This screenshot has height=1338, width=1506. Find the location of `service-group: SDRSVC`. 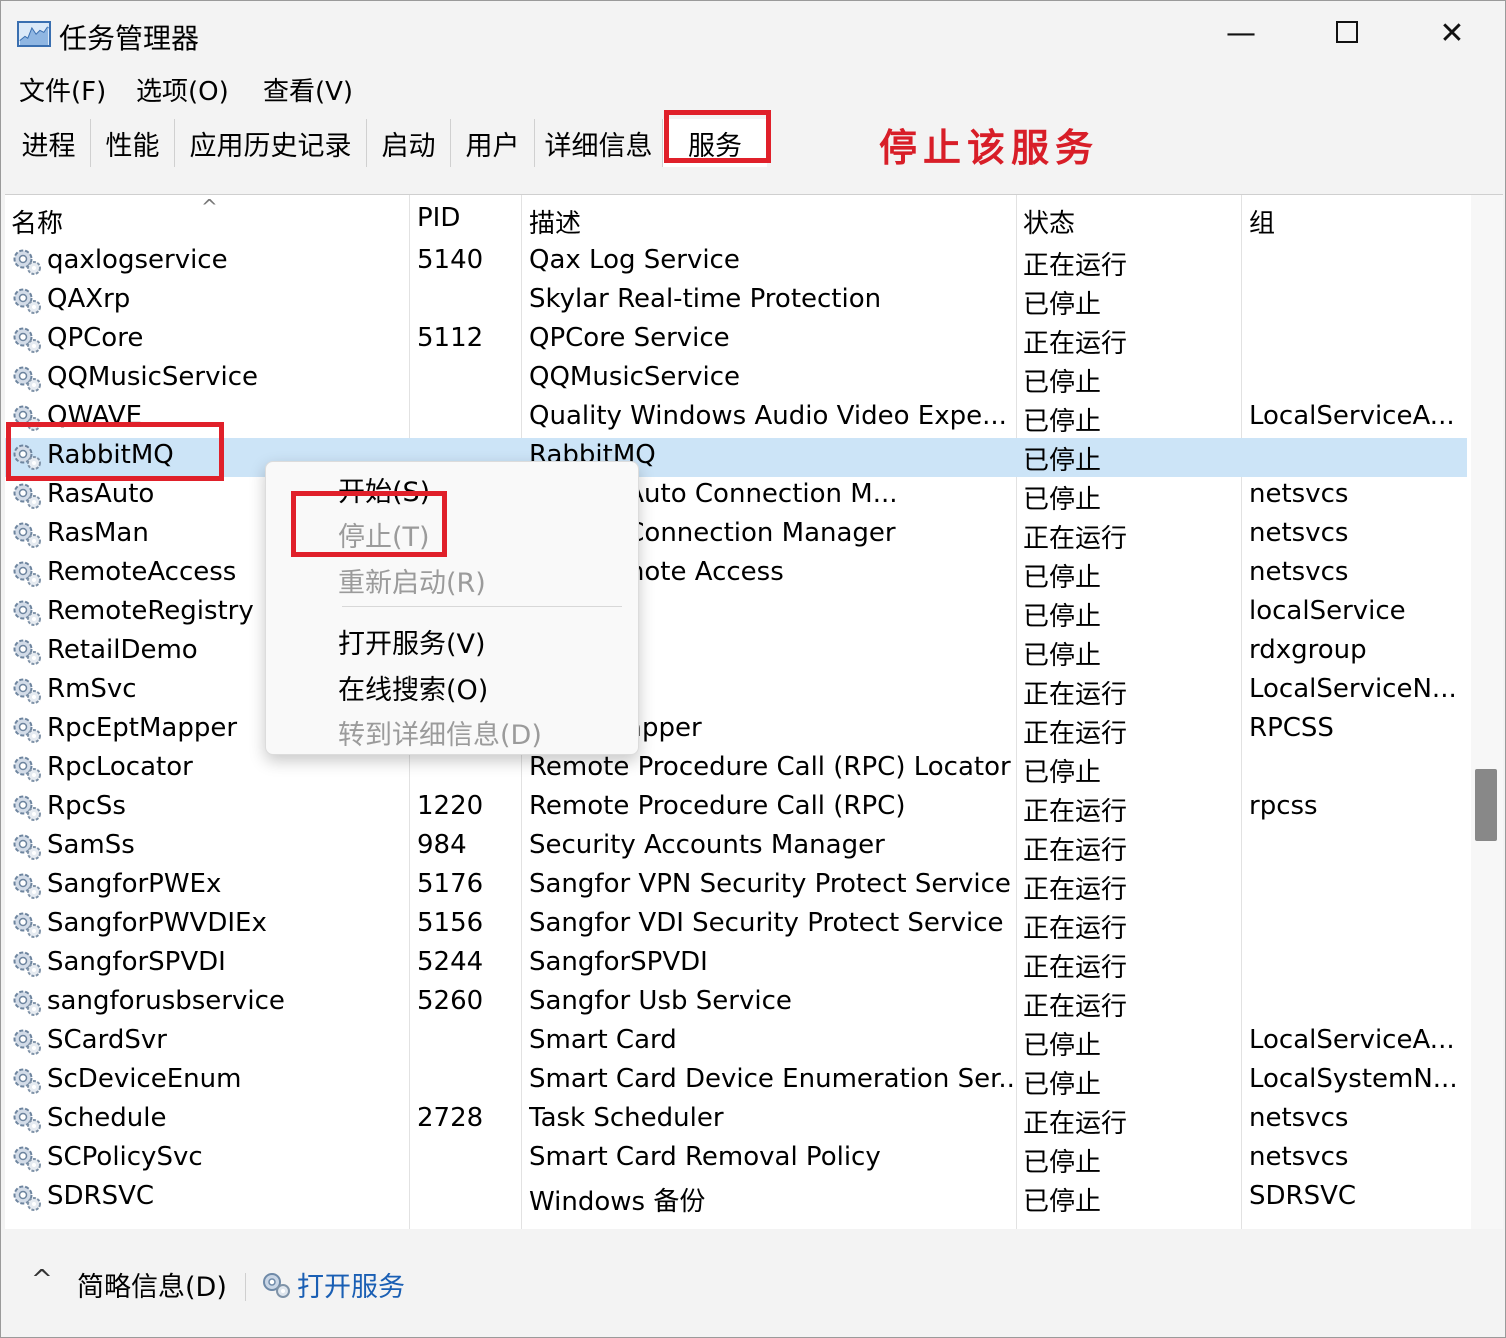

service-group: SDRSVC is located at coordinates (1303, 1196).